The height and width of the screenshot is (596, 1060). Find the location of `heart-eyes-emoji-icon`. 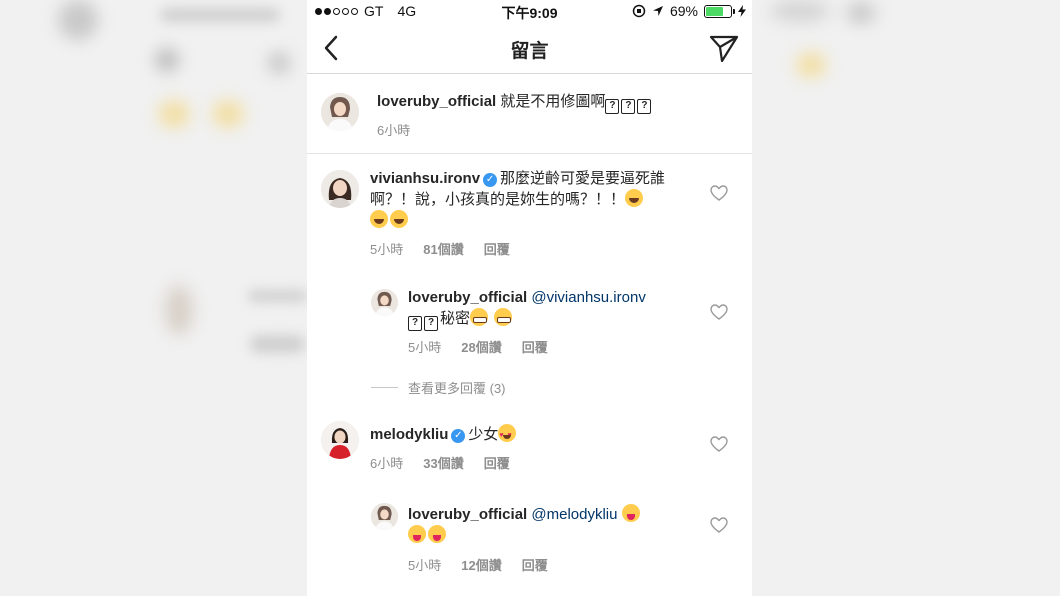

heart-eyes-emoji-icon is located at coordinates (507, 435).